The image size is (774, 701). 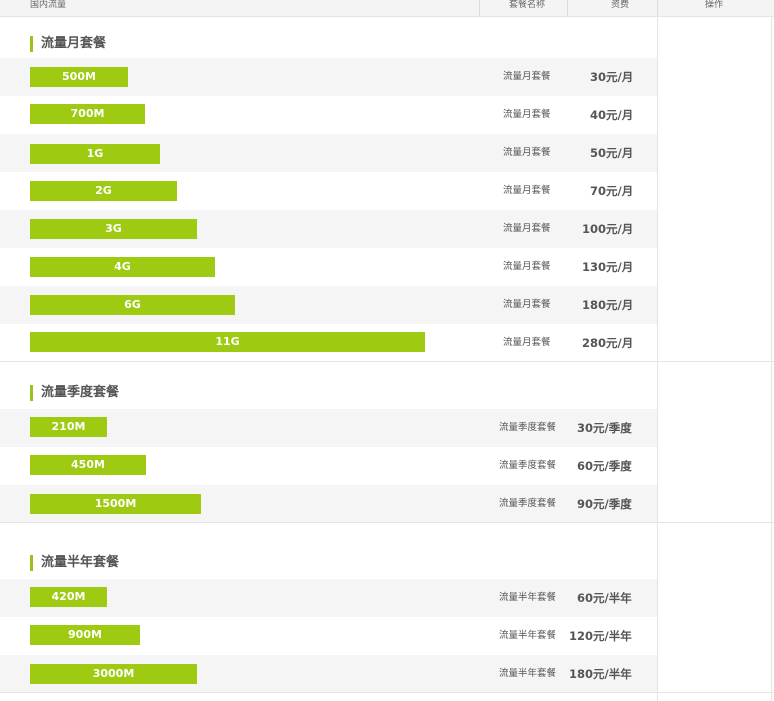 I want to click on table-row: 4G 流量月套餐 130元/月, so click(x=328, y=267).